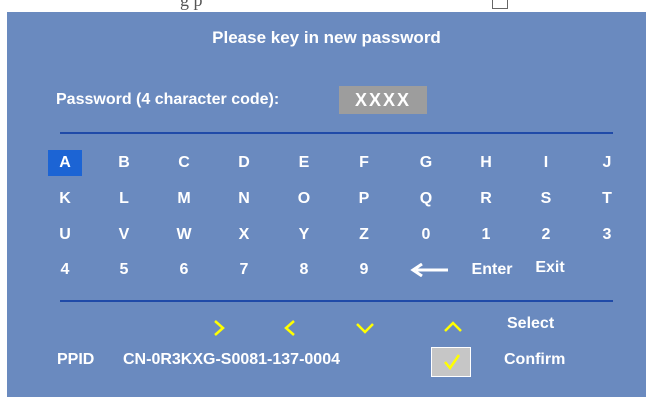 The height and width of the screenshot is (403, 653). Describe the element at coordinates (607, 199) in the screenshot. I see `key-t: T` at that location.